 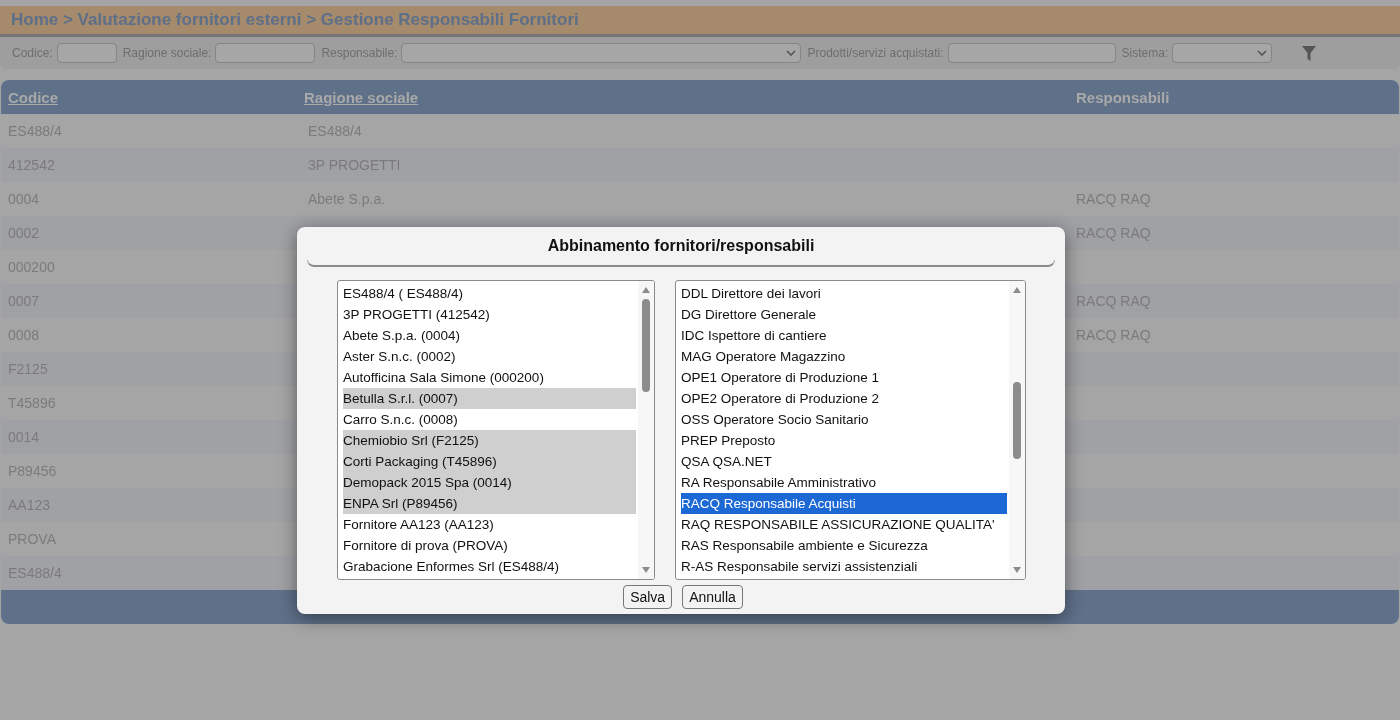 What do you see at coordinates (844, 566) in the screenshot?
I see `list-item: R-AS Responsabile servizi assistenziali` at bounding box center [844, 566].